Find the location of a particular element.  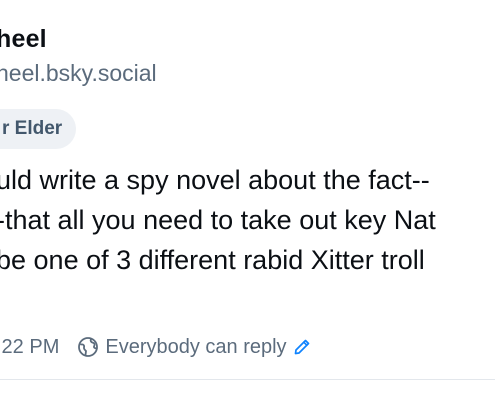

reply-settings-label: Everybody can reply is located at coordinates (196, 346).